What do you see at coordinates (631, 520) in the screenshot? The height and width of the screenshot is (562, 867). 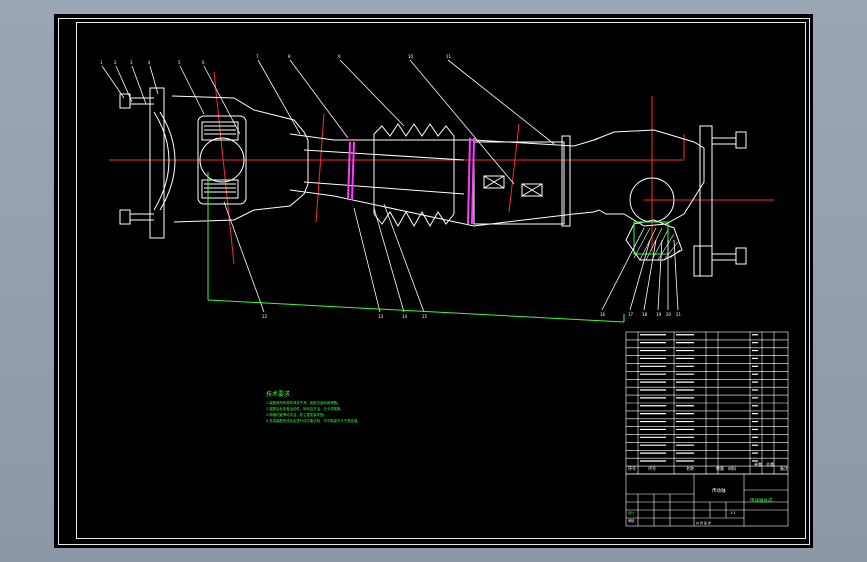 I see `checker-label: 审核` at bounding box center [631, 520].